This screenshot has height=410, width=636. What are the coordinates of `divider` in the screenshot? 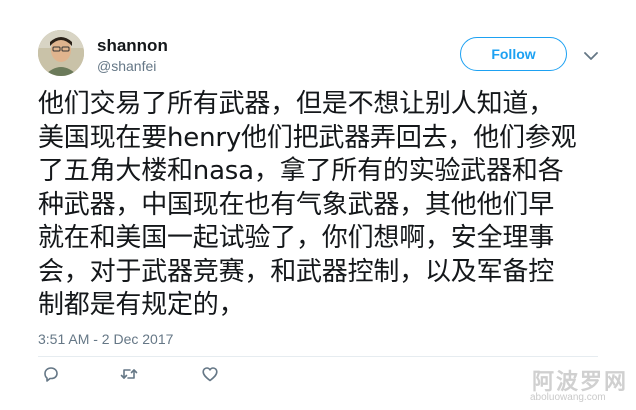 It's located at (318, 356).